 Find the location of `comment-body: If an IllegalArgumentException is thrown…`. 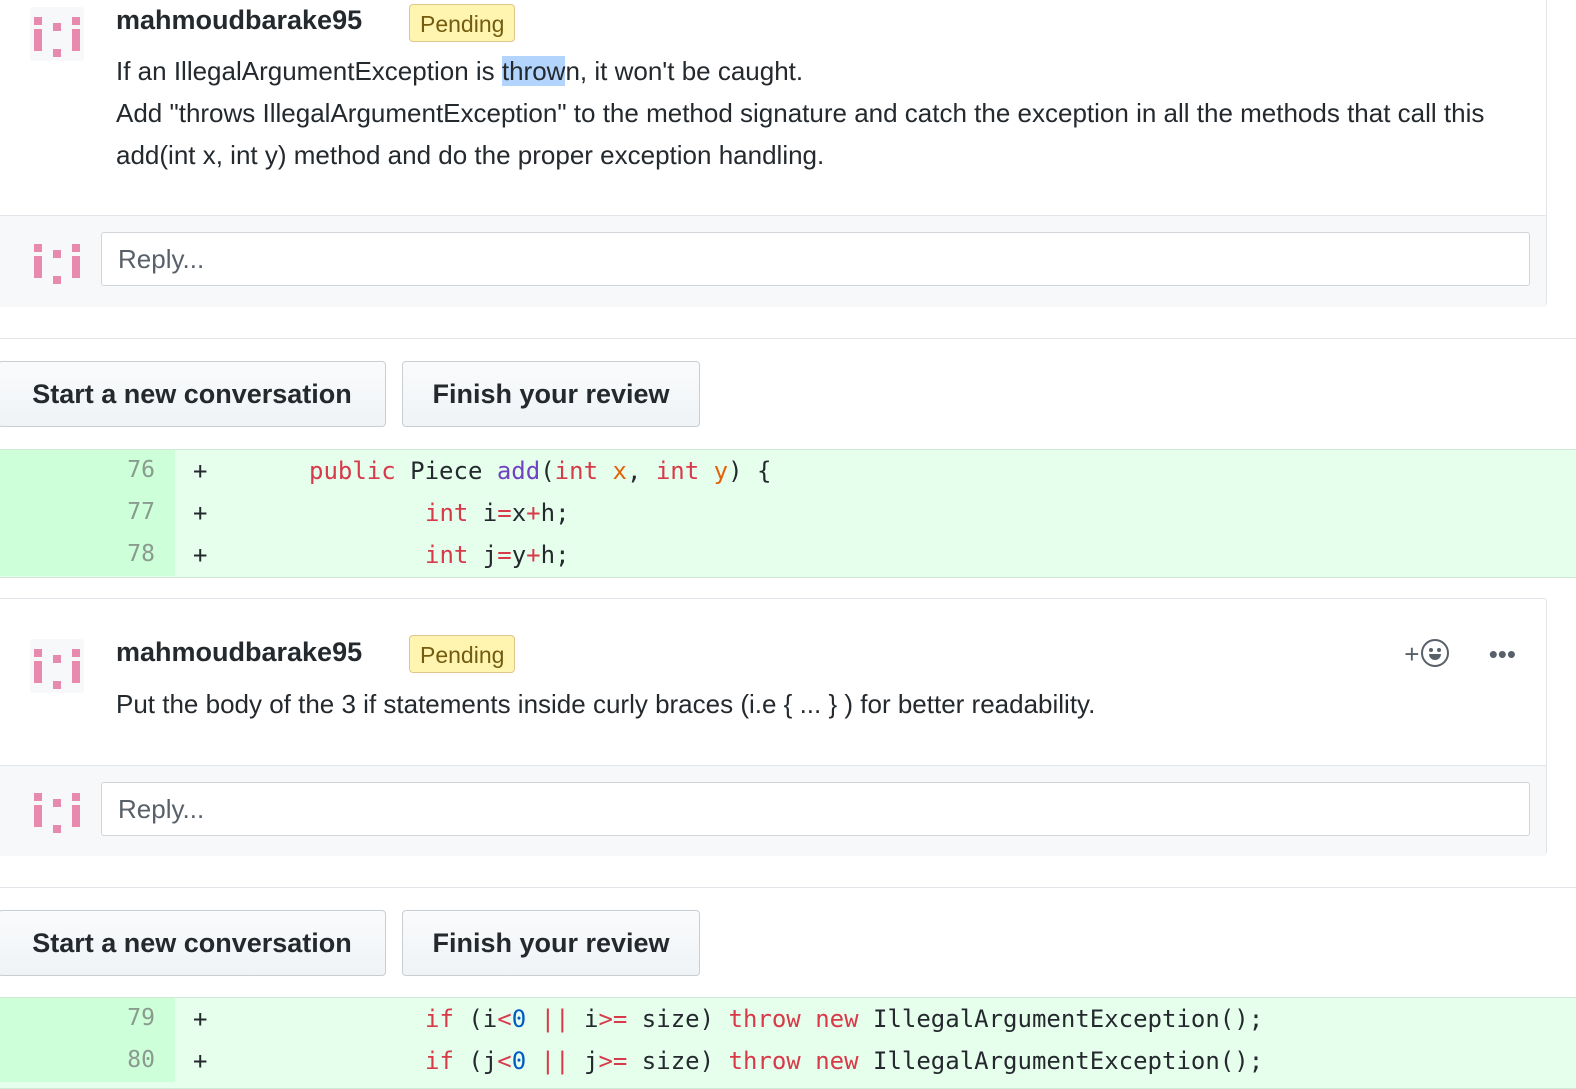

comment-body: If an IllegalArgumentException is thrown… is located at coordinates (806, 113).